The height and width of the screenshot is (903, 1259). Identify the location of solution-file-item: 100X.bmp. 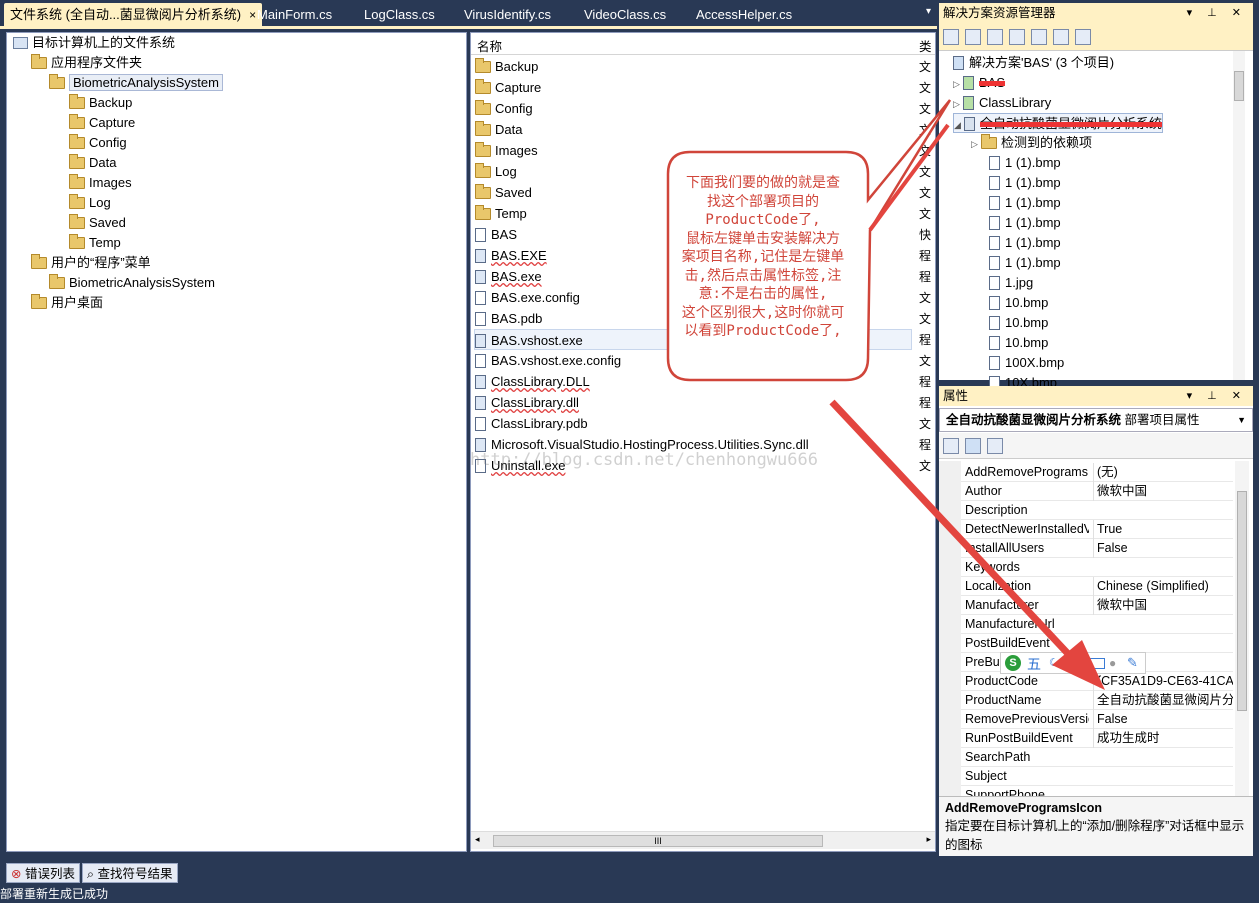
(1026, 363).